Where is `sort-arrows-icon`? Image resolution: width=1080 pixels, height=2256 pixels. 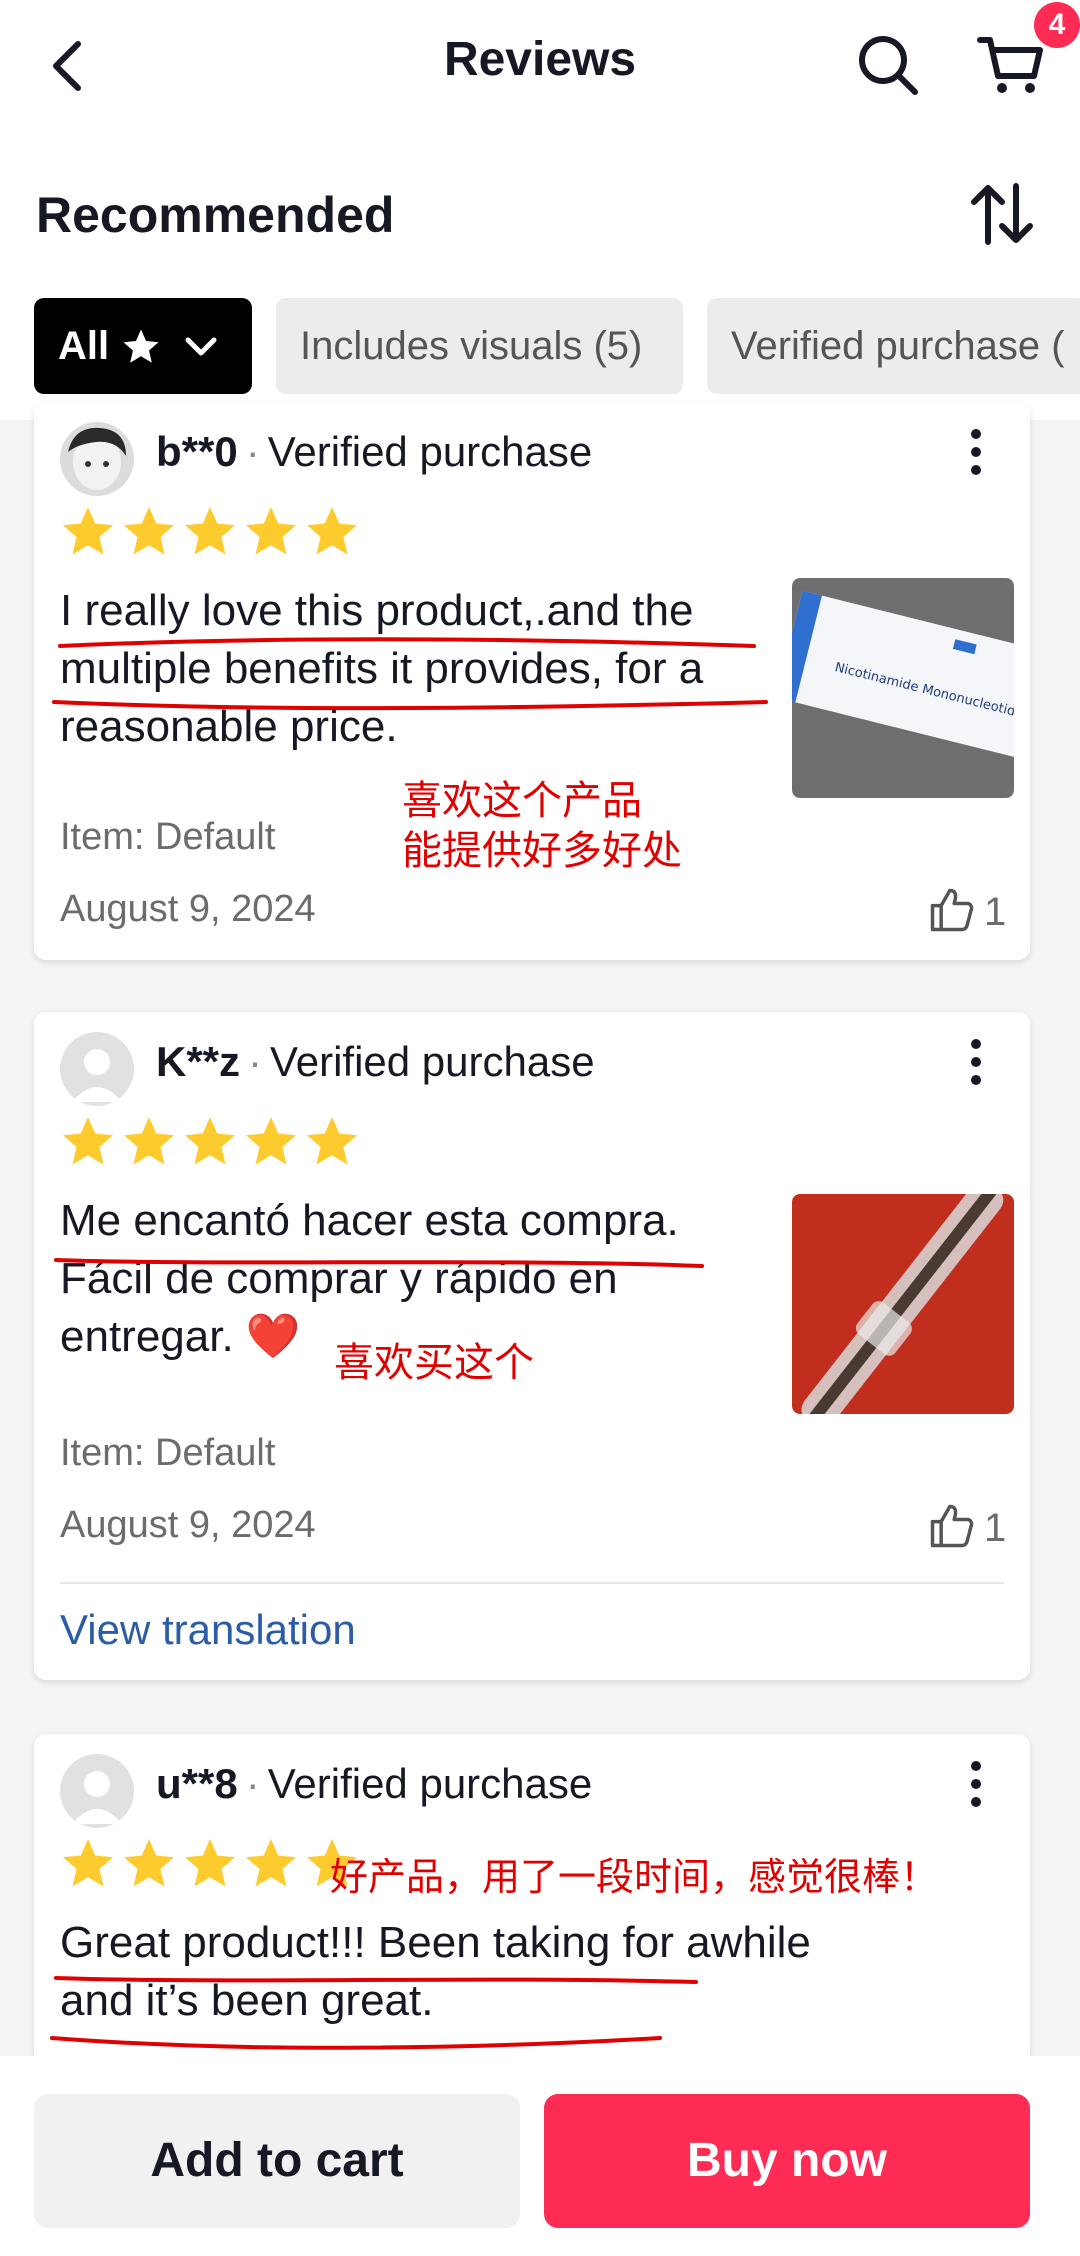
sort-arrows-icon is located at coordinates (1002, 214).